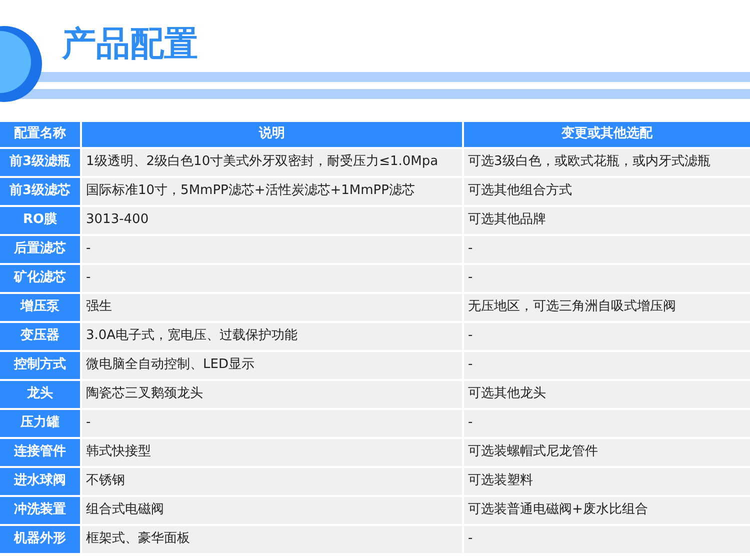 The height and width of the screenshot is (556, 750). I want to click on row-header: 后置滤芯, so click(40, 249).